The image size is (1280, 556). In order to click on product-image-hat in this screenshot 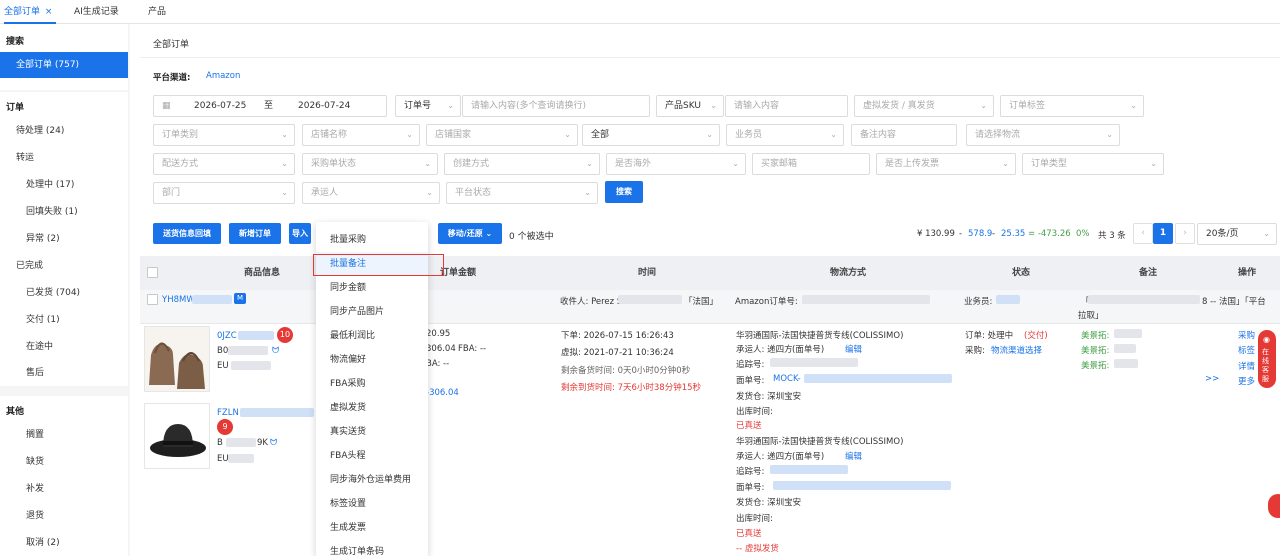, I will do `click(177, 436)`.